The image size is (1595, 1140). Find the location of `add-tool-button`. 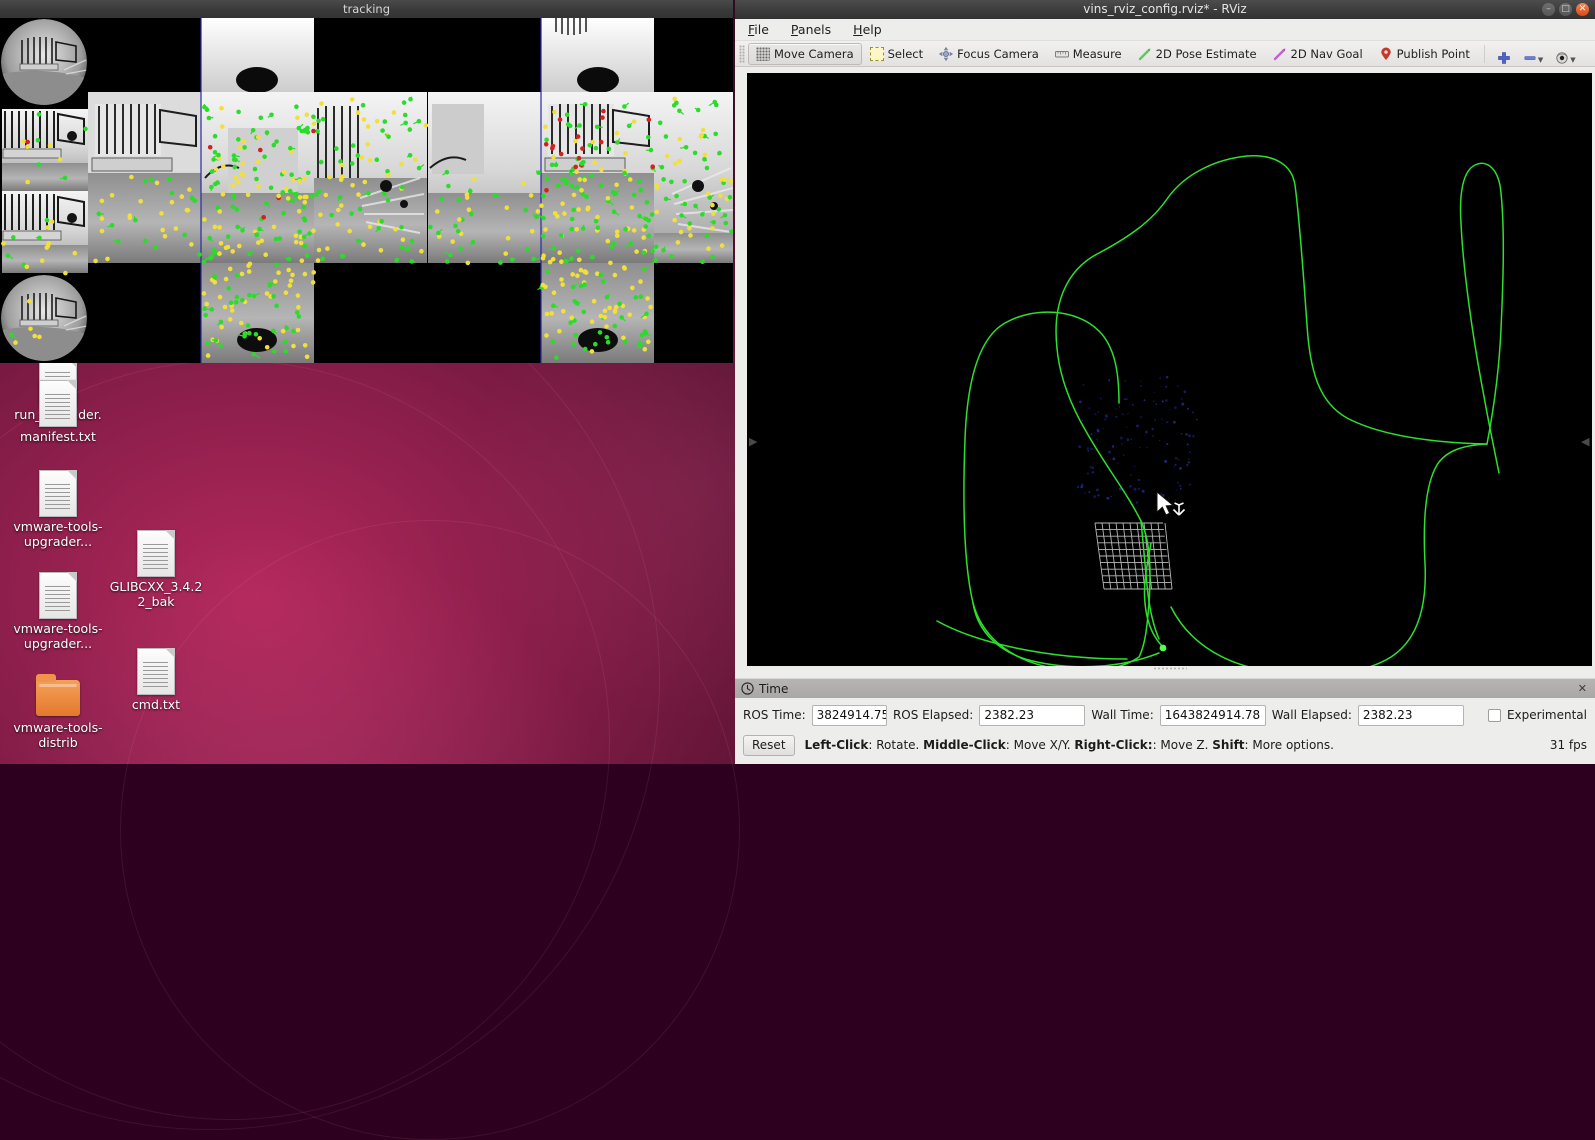

add-tool-button is located at coordinates (1504, 54).